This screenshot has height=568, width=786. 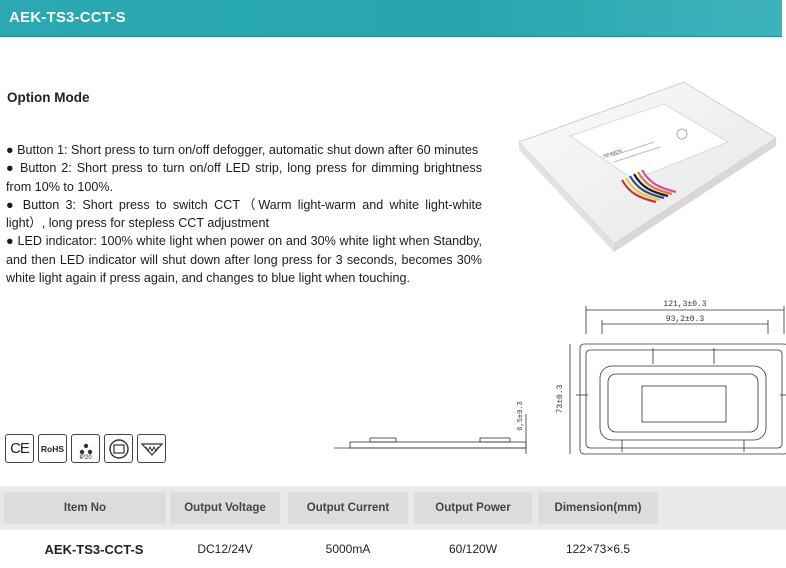 I want to click on title-bar: AEK-TS3-CCT-S, so click(x=391, y=18).